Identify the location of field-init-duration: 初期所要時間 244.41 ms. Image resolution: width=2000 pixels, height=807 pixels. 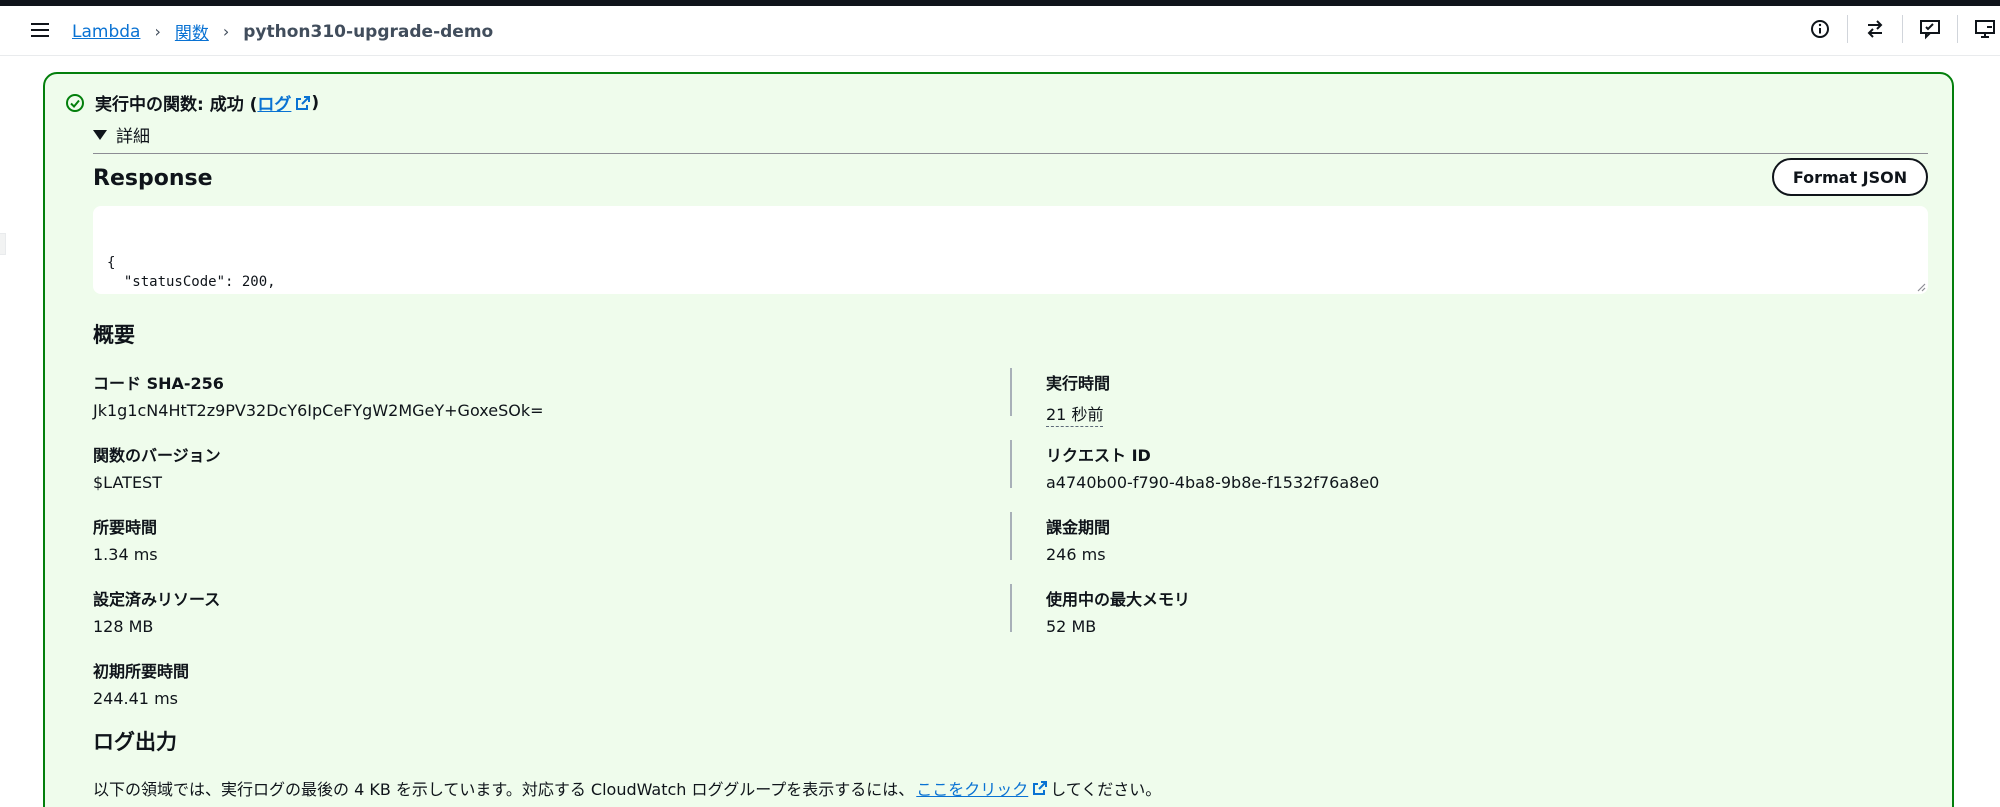
(141, 683).